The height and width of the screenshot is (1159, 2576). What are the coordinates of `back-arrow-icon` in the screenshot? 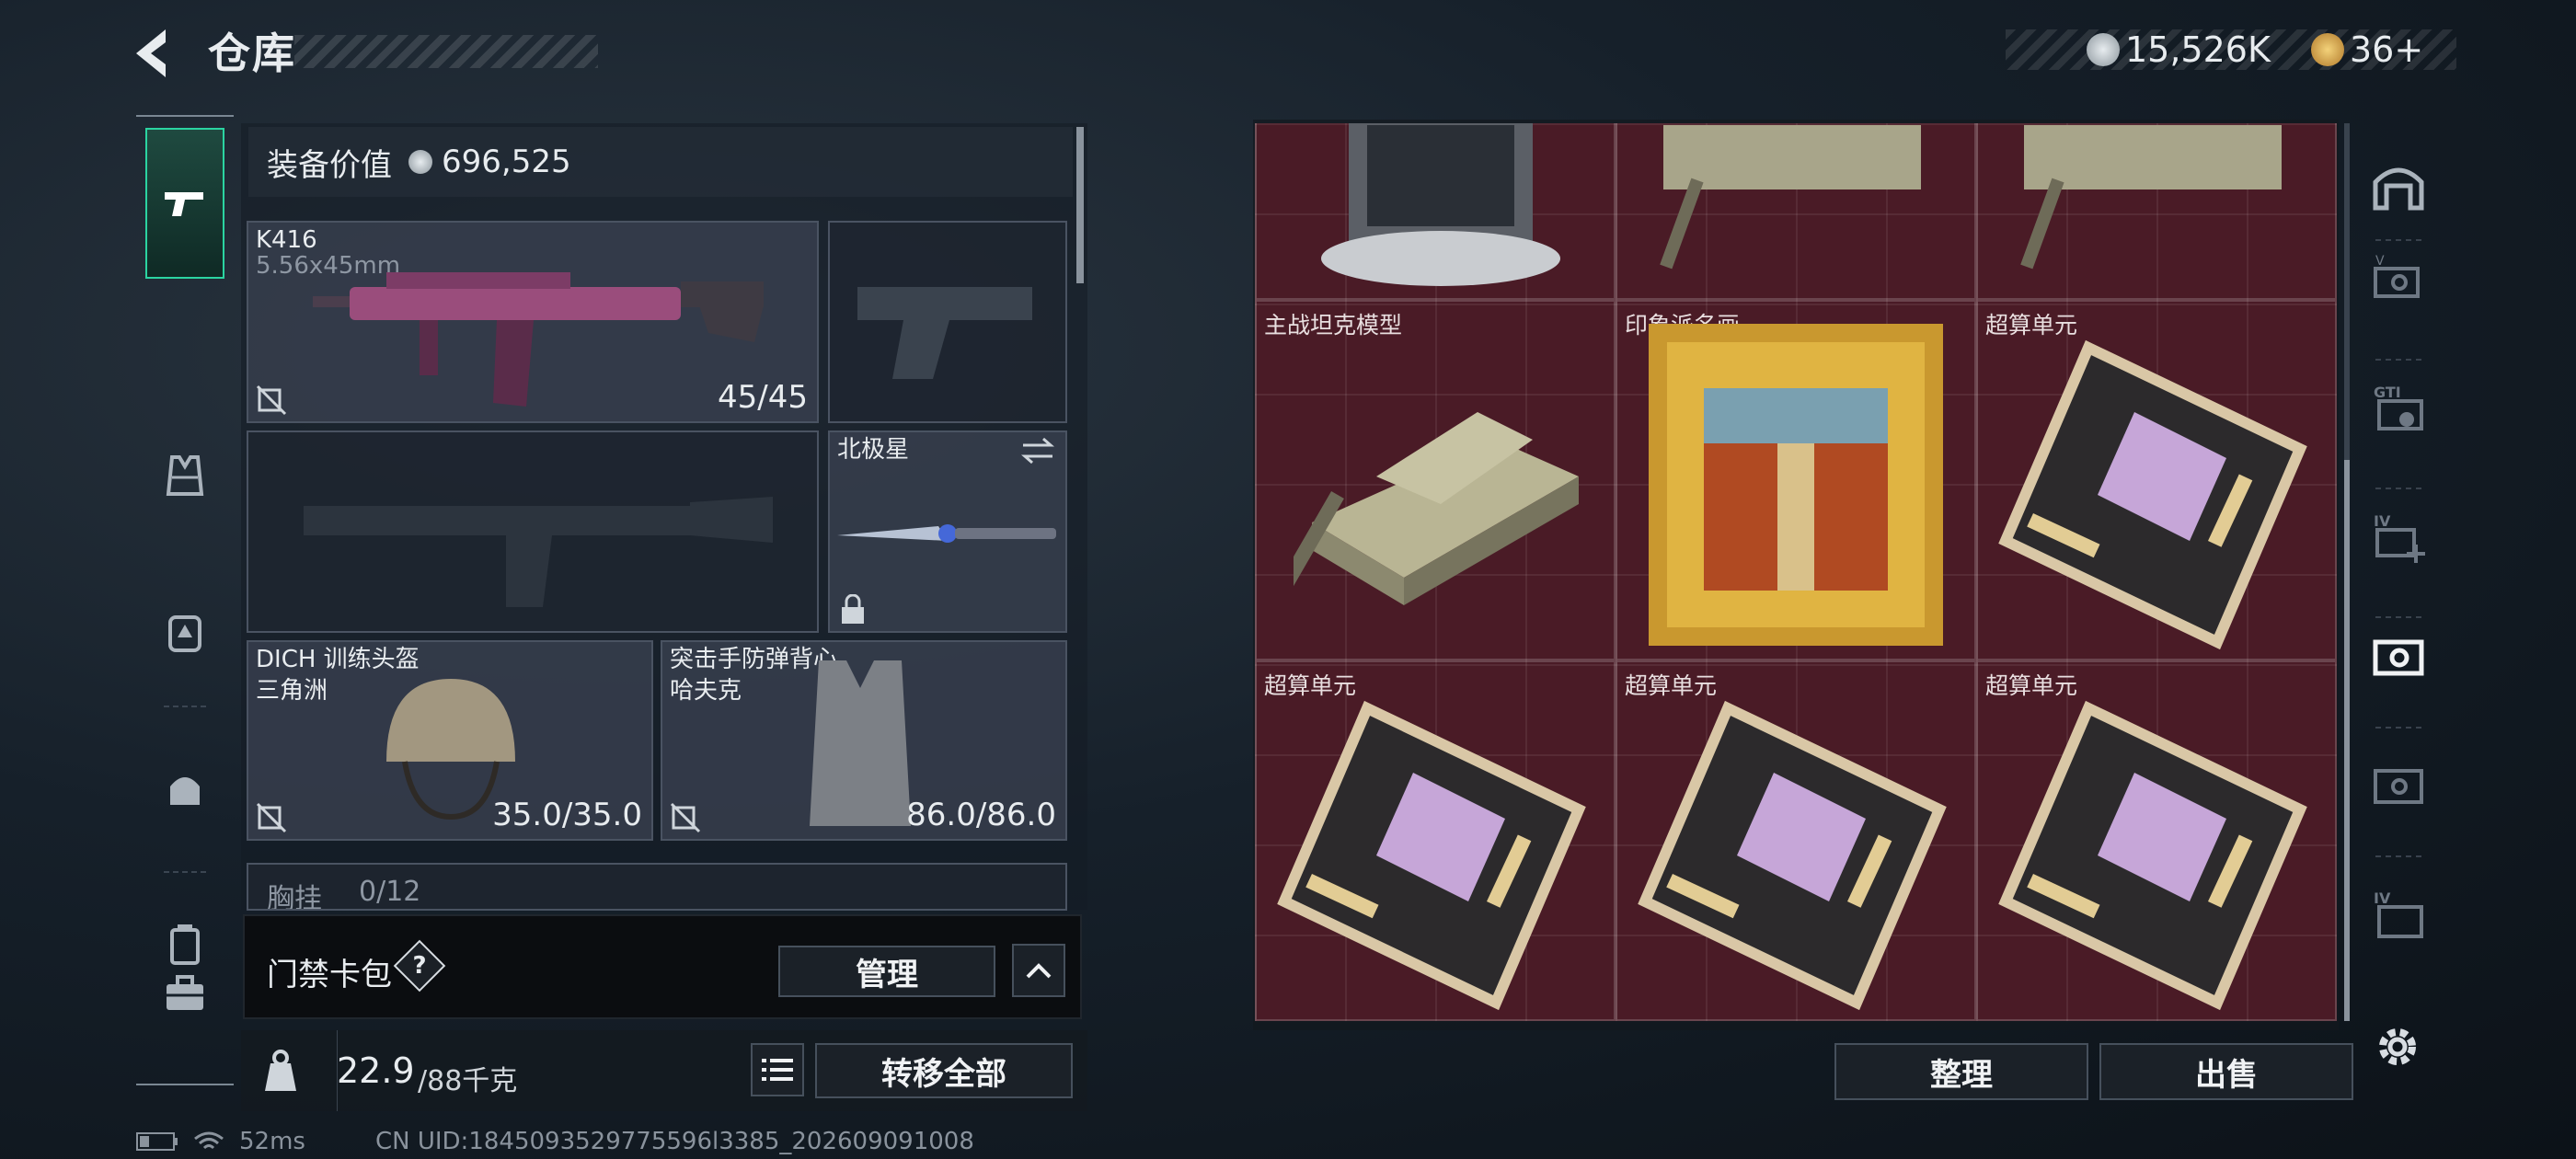 It's located at (151, 53).